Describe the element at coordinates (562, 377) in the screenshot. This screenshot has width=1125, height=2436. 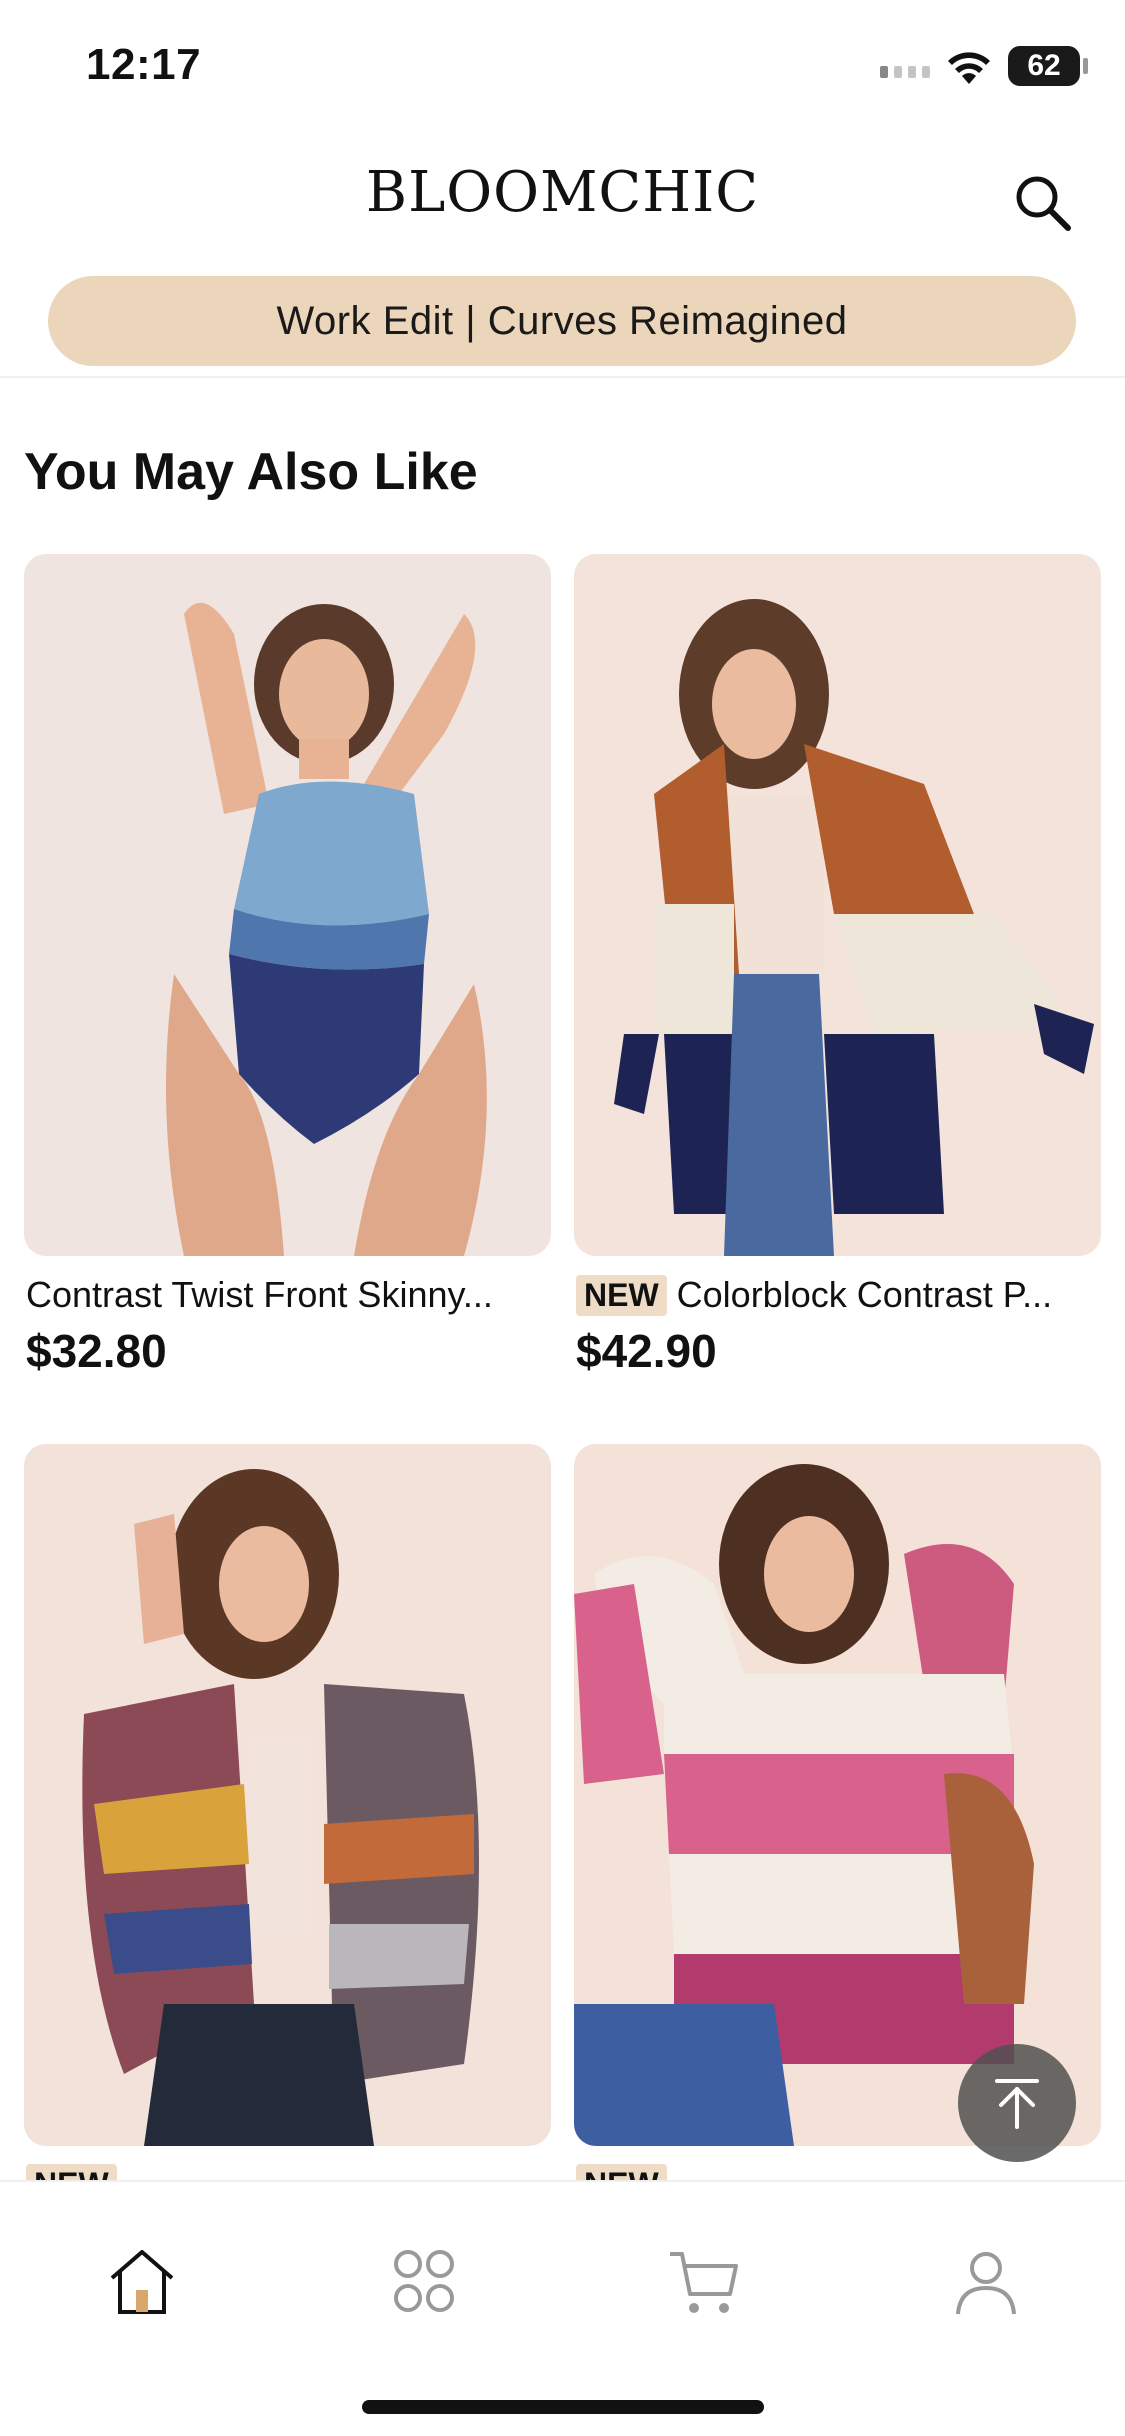
I see `header-divider` at that location.